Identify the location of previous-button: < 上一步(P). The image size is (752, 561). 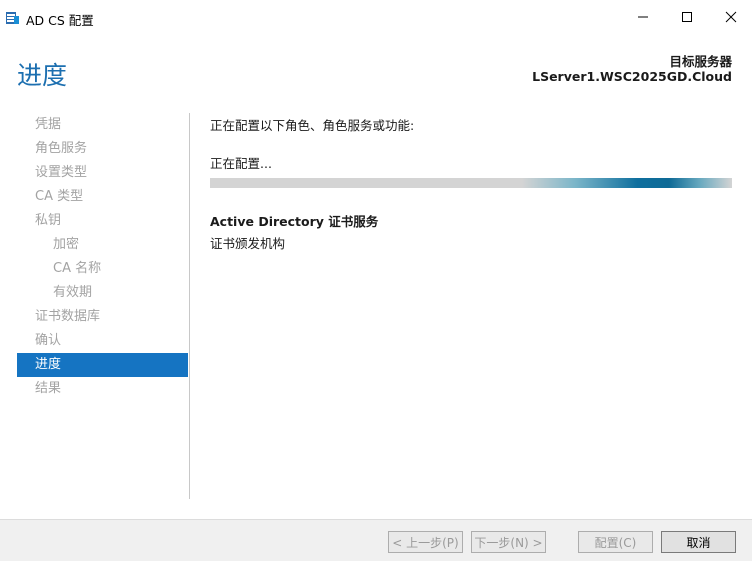
(425, 542).